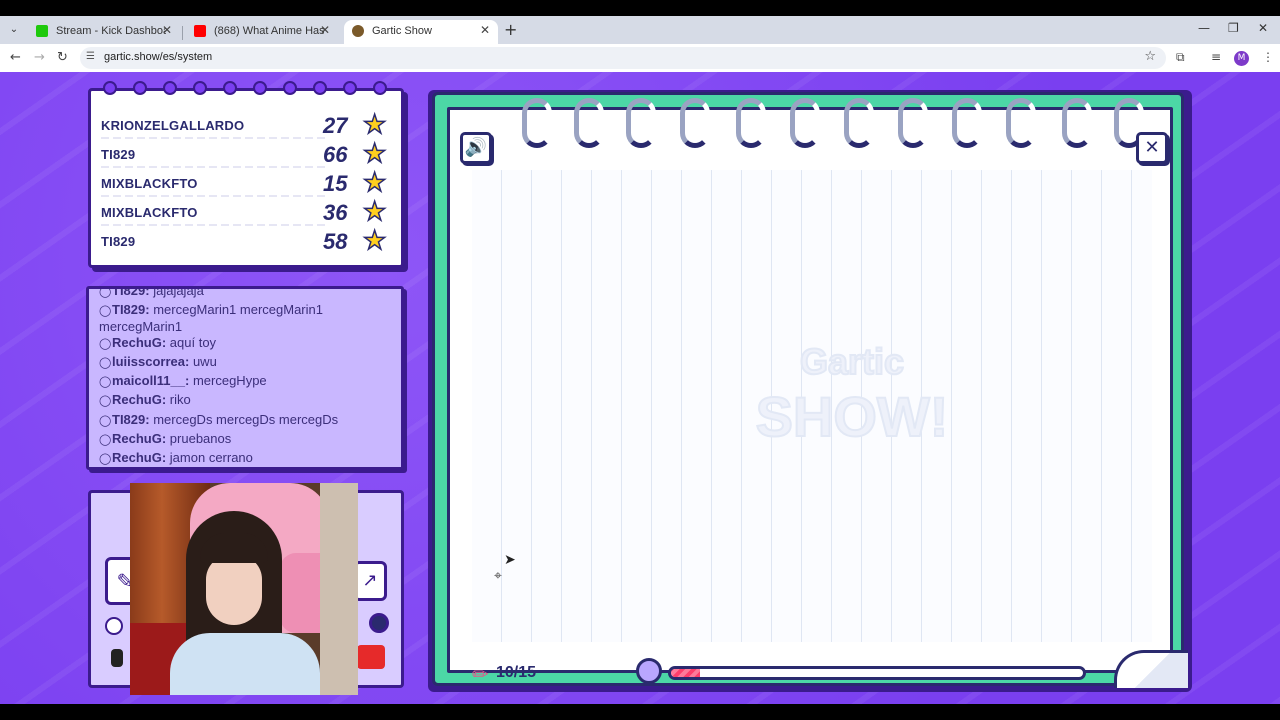 The width and height of the screenshot is (1280, 720). Describe the element at coordinates (247, 241) in the screenshot. I see `leaderboard-row: TI829 58 ★` at that location.